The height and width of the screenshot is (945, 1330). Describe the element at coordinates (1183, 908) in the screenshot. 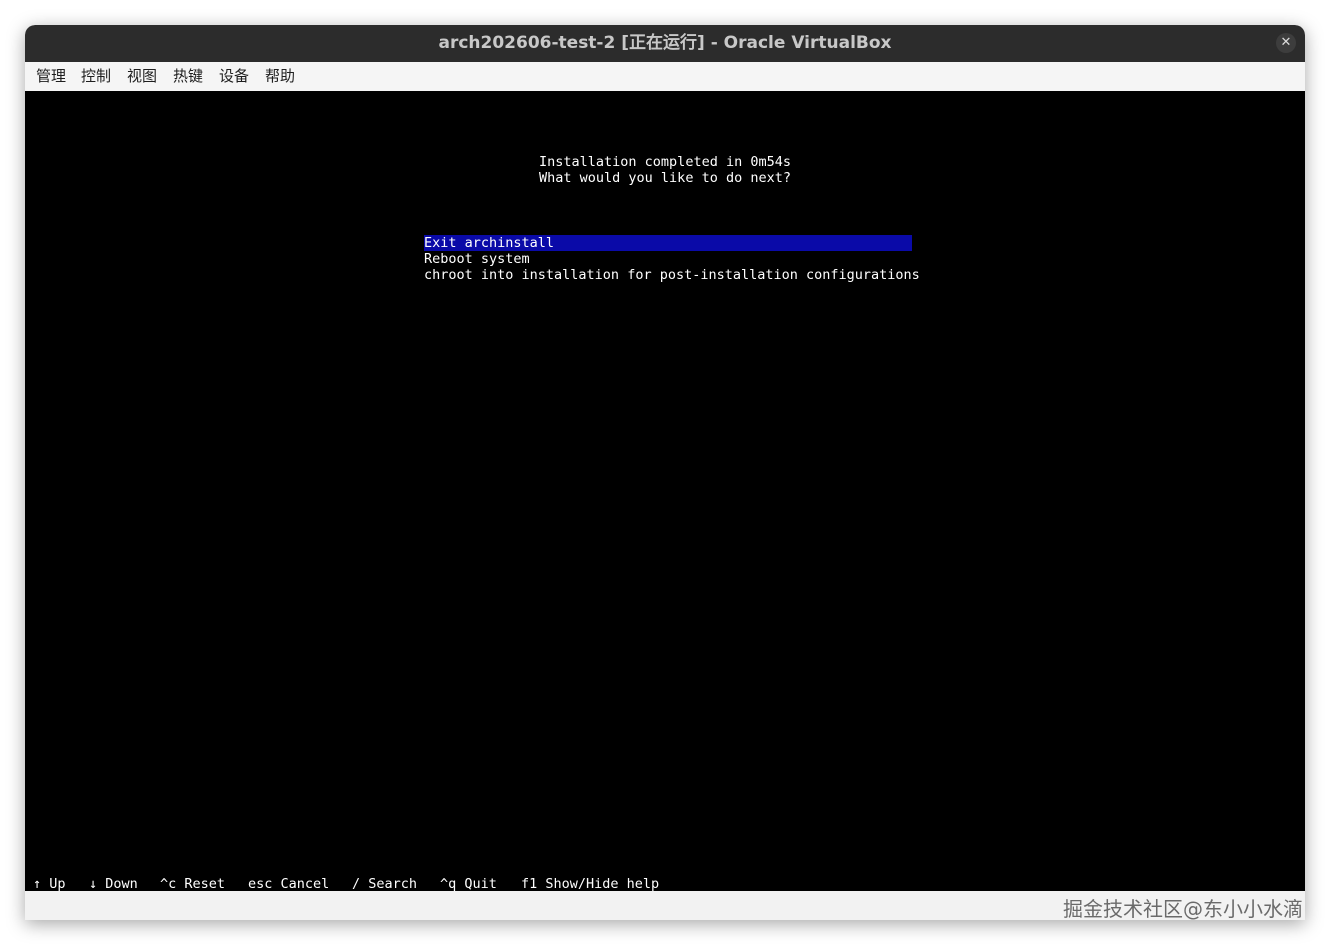

I see `watermark: 掘金技术社区@东小小水滴` at that location.